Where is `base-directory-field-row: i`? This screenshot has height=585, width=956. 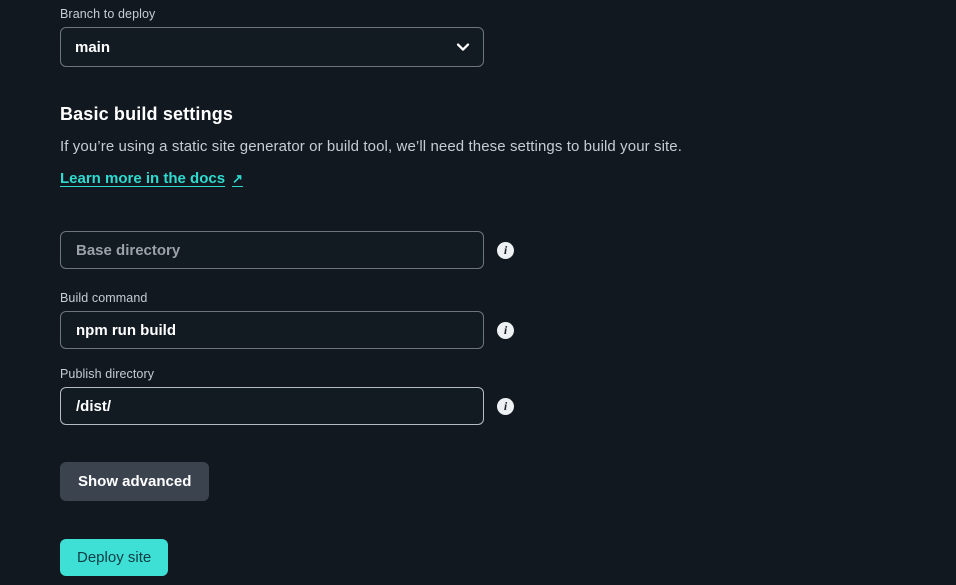
base-directory-field-row: i is located at coordinates (287, 250).